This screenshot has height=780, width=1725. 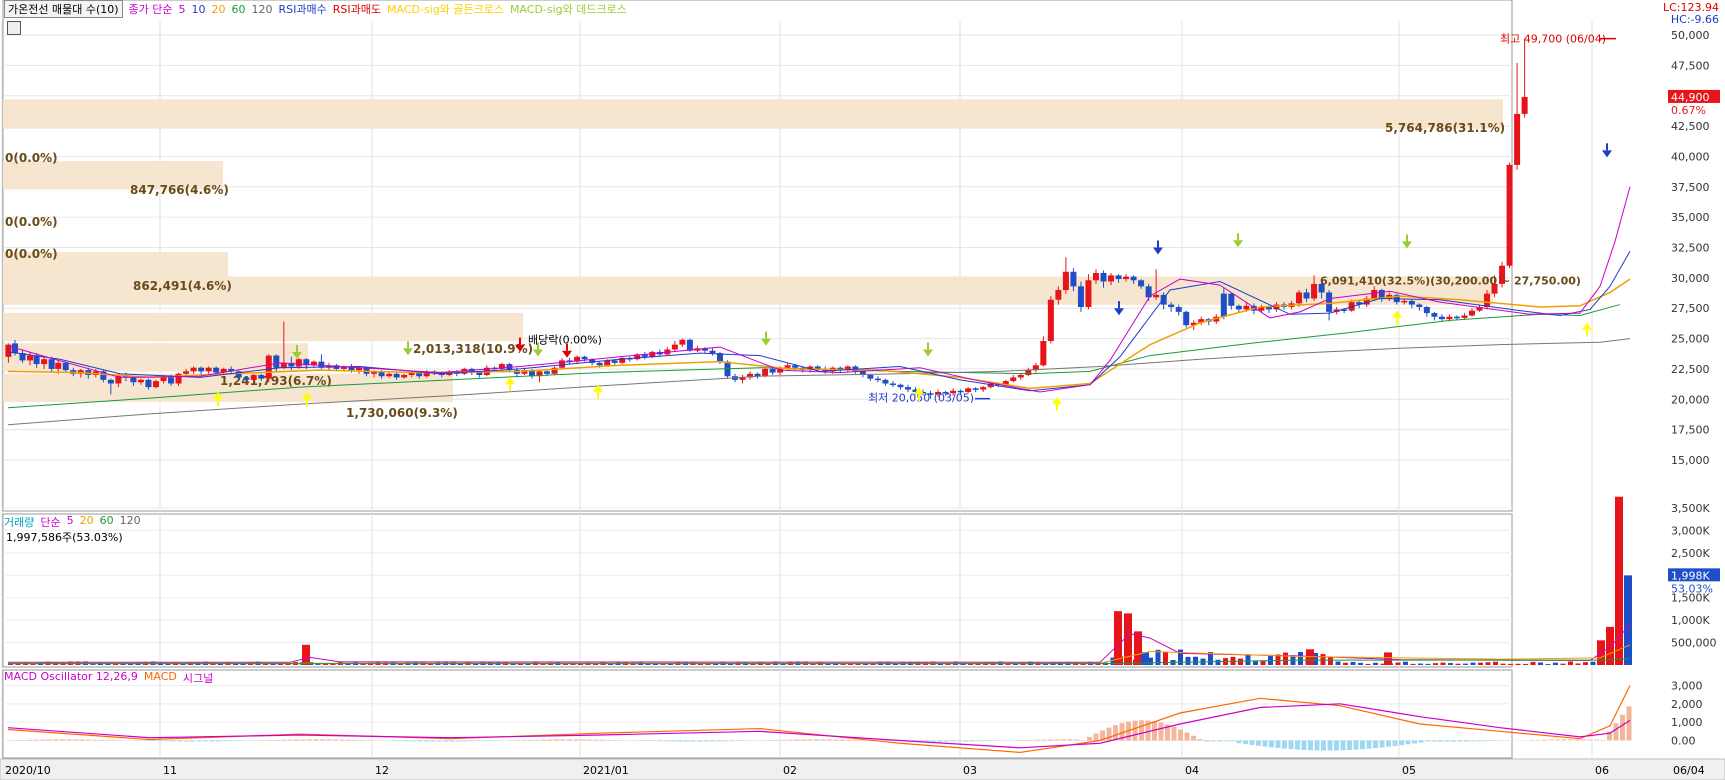 What do you see at coordinates (219, 9) in the screenshot?
I see `legend-ma20: 20` at bounding box center [219, 9].